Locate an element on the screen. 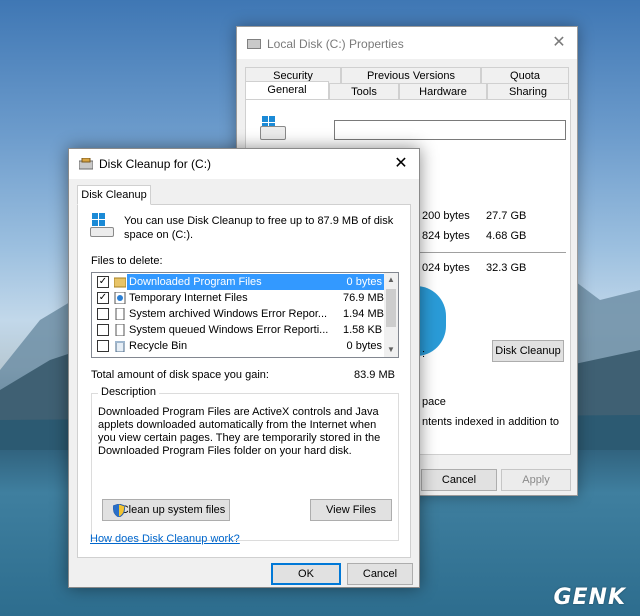 Image resolution: width=640 pixels, height=616 pixels. drive-label: : is located at coordinates (424, 354).